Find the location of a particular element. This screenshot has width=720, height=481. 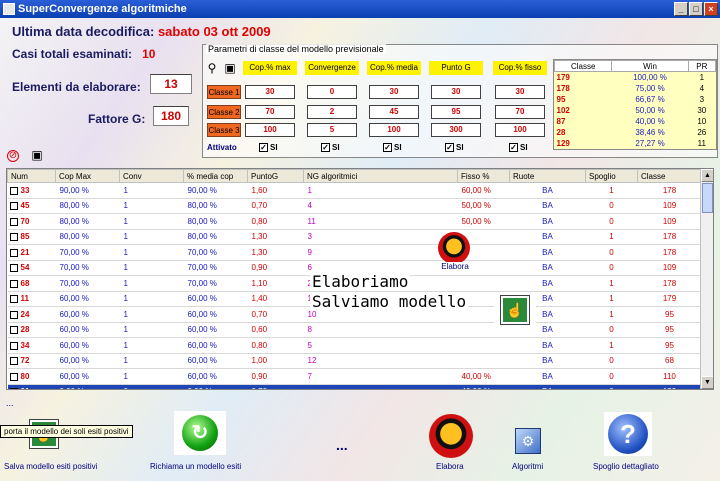

save-icon: ▣ is located at coordinates (230, 68).